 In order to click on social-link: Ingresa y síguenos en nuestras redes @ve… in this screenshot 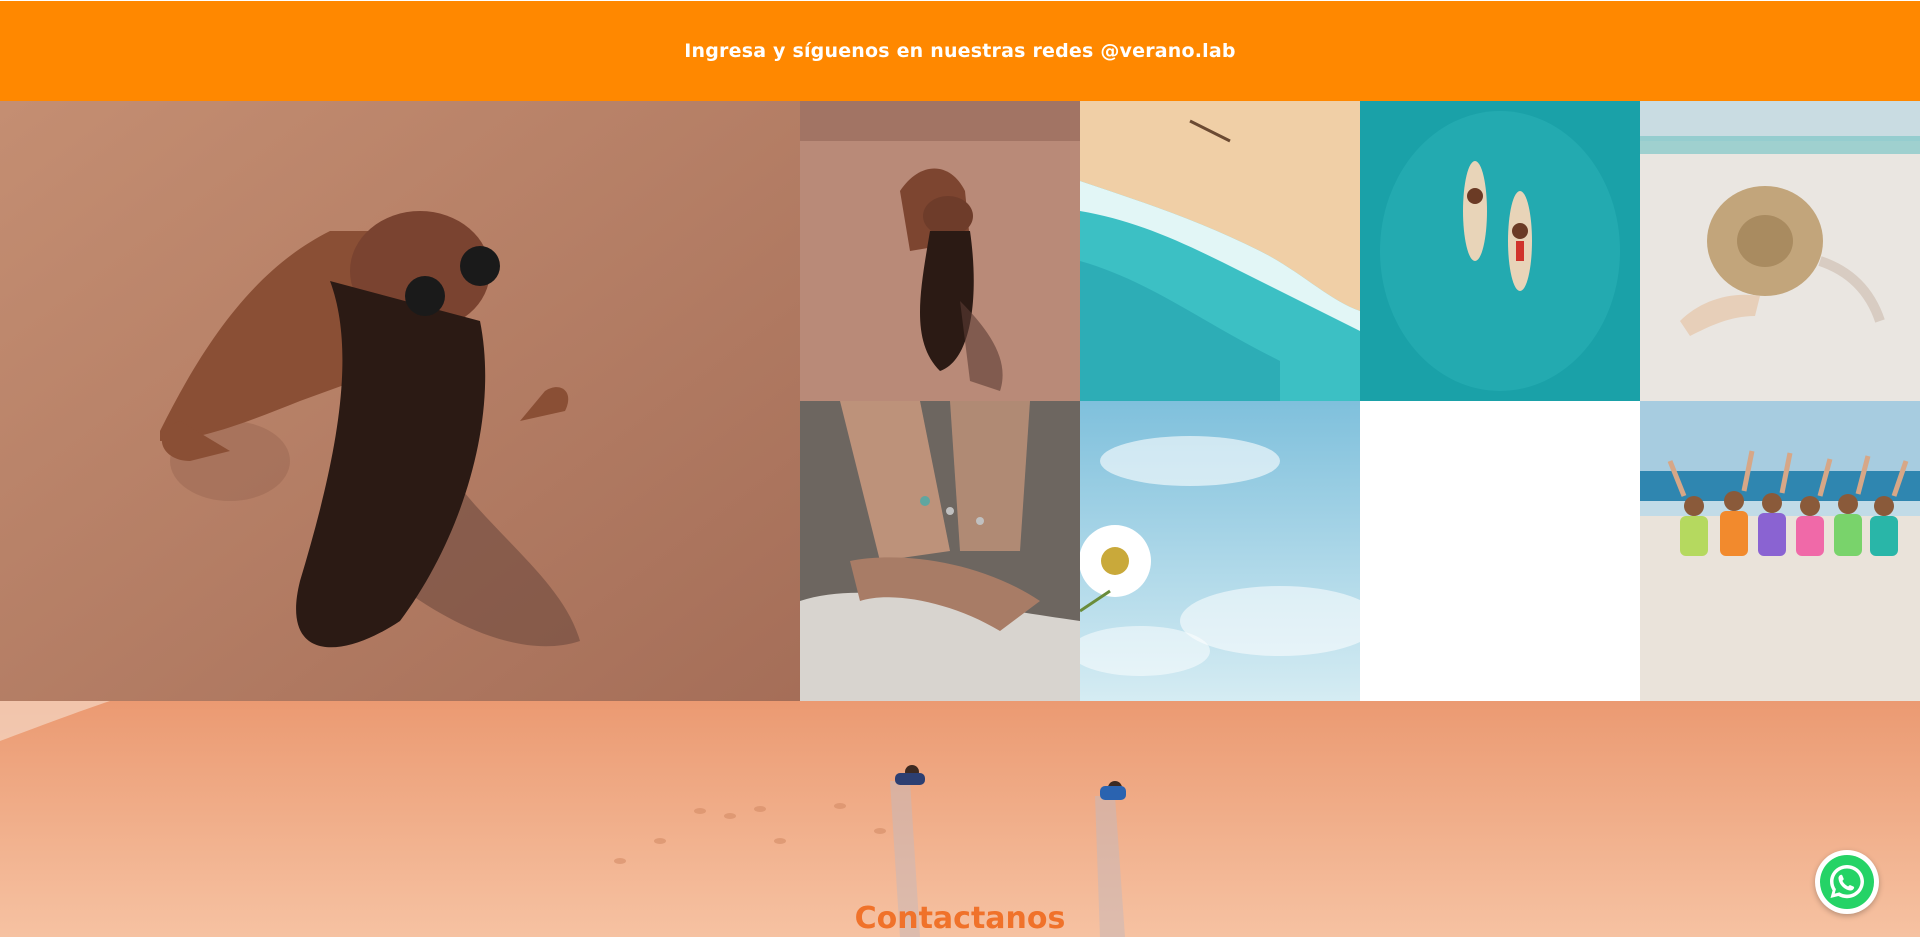, I will do `click(959, 51)`.